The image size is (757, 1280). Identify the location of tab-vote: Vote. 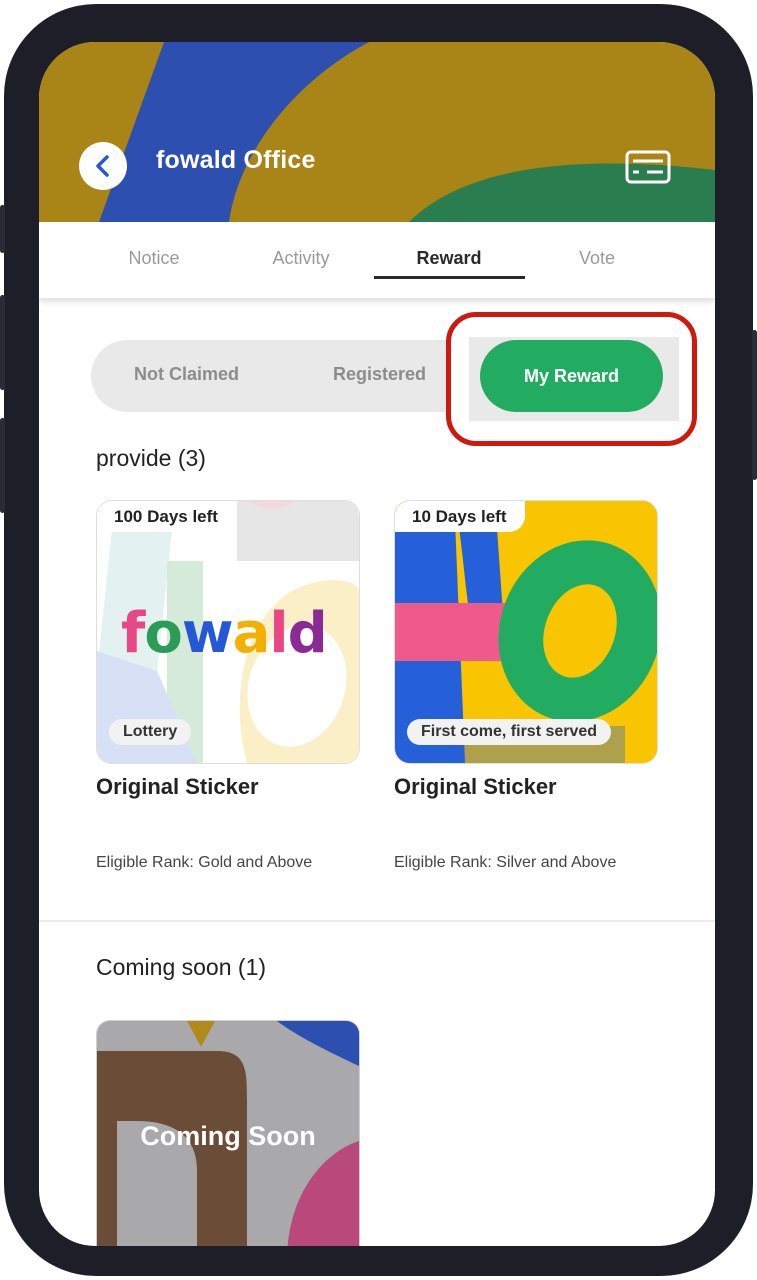
(597, 258).